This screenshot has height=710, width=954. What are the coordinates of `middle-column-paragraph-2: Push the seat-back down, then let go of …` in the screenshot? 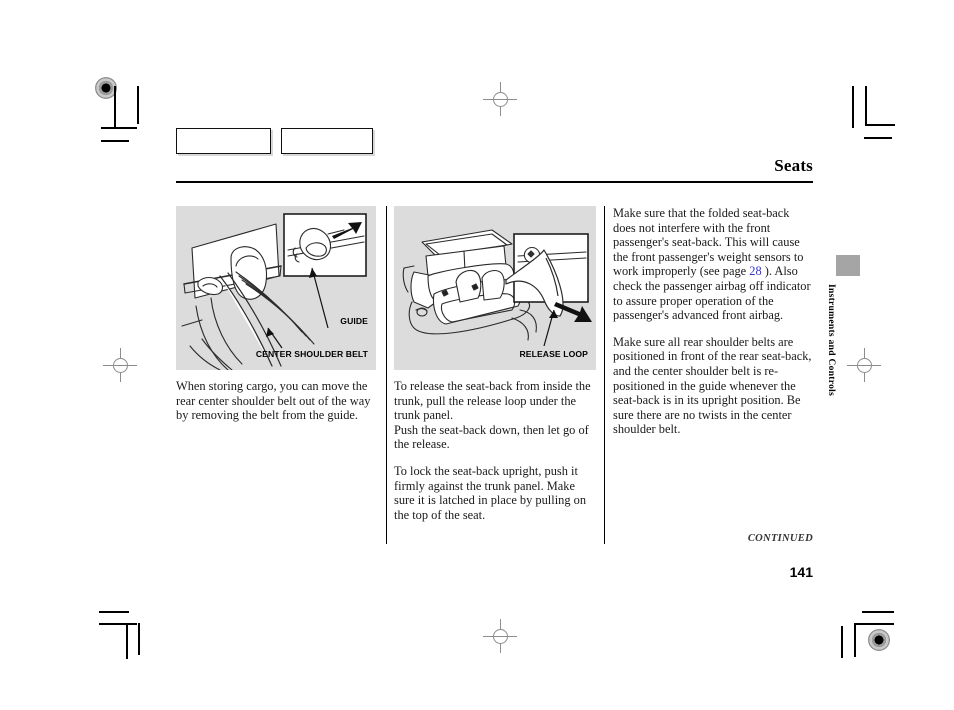 It's located at (491, 437).